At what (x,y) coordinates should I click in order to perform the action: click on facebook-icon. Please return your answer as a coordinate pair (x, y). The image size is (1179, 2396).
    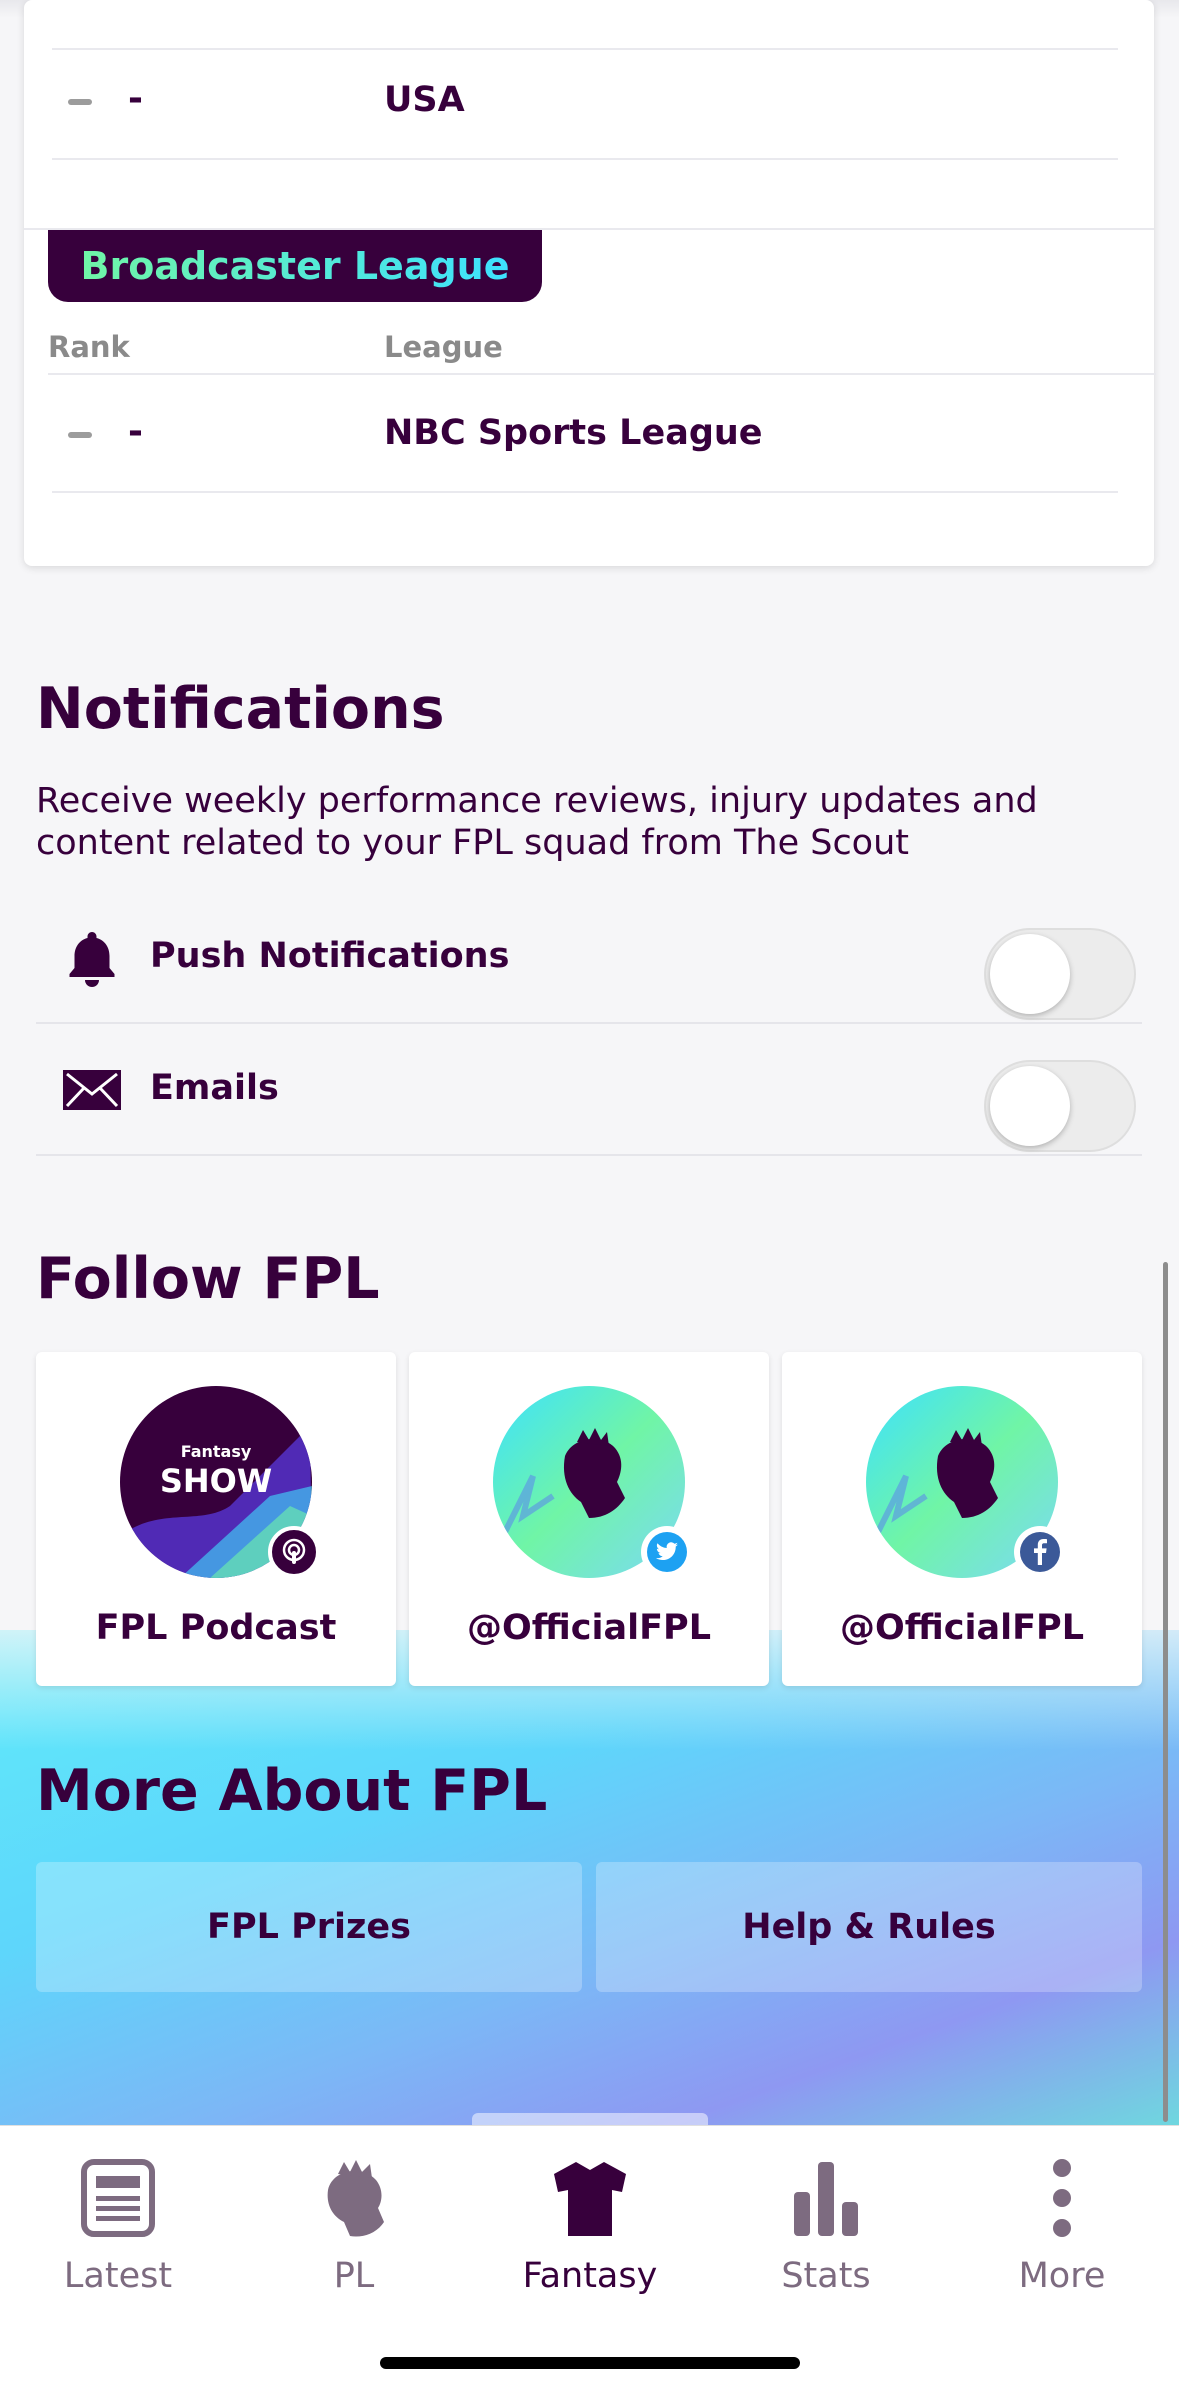
    Looking at the image, I should click on (1040, 1552).